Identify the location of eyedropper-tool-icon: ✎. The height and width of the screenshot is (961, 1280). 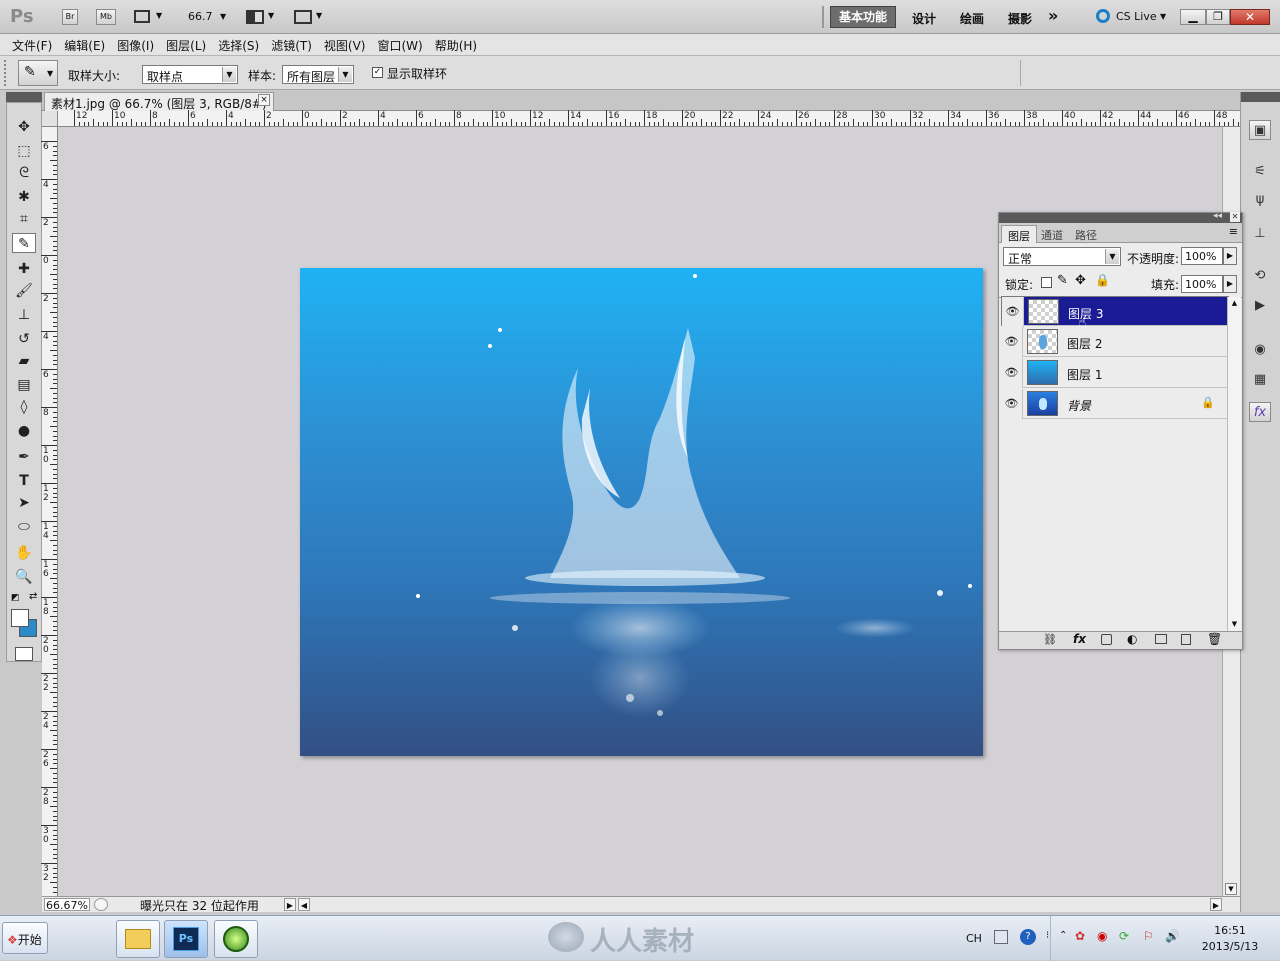
(24, 243).